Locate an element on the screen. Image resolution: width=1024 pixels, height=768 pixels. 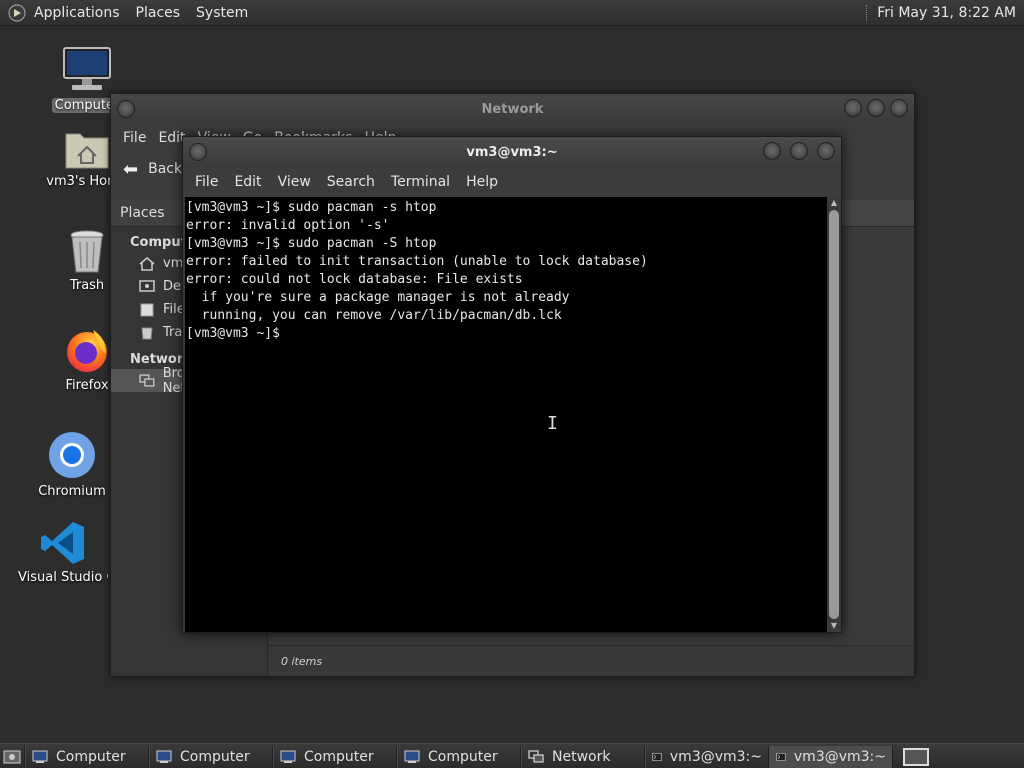
fm-menu-file: File is located at coordinates (134, 138).